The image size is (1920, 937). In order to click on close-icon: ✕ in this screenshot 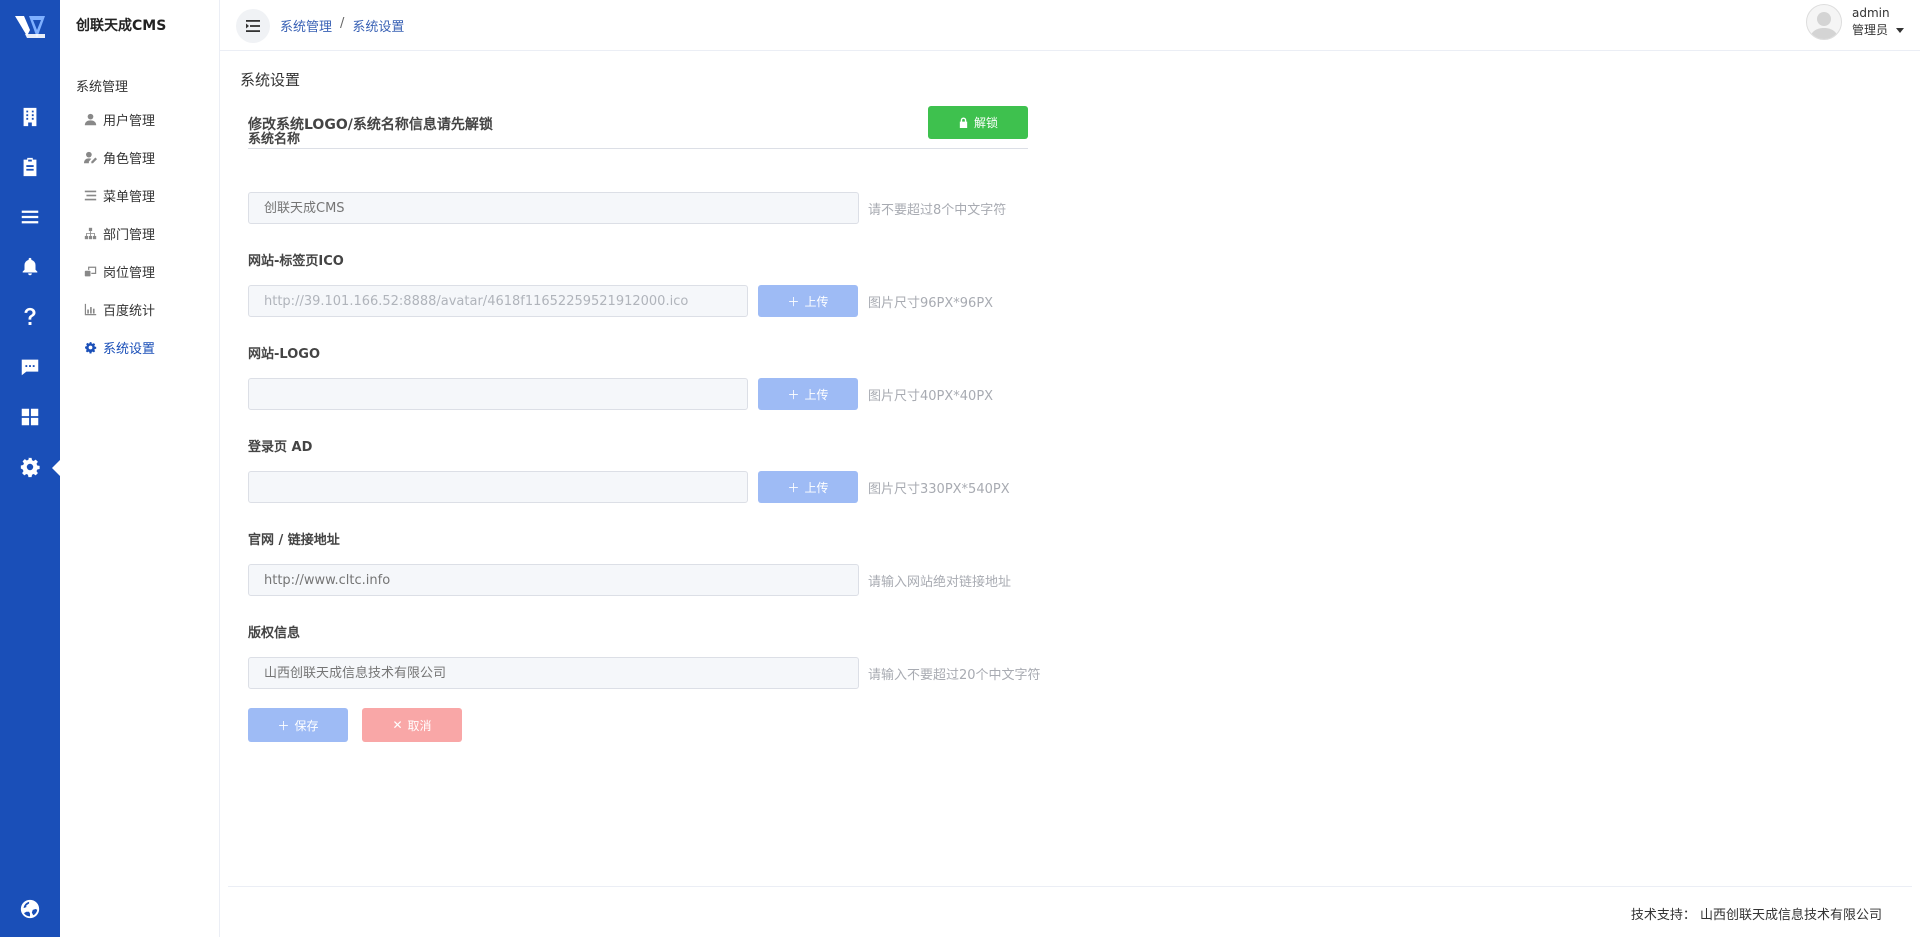, I will do `click(397, 725)`.